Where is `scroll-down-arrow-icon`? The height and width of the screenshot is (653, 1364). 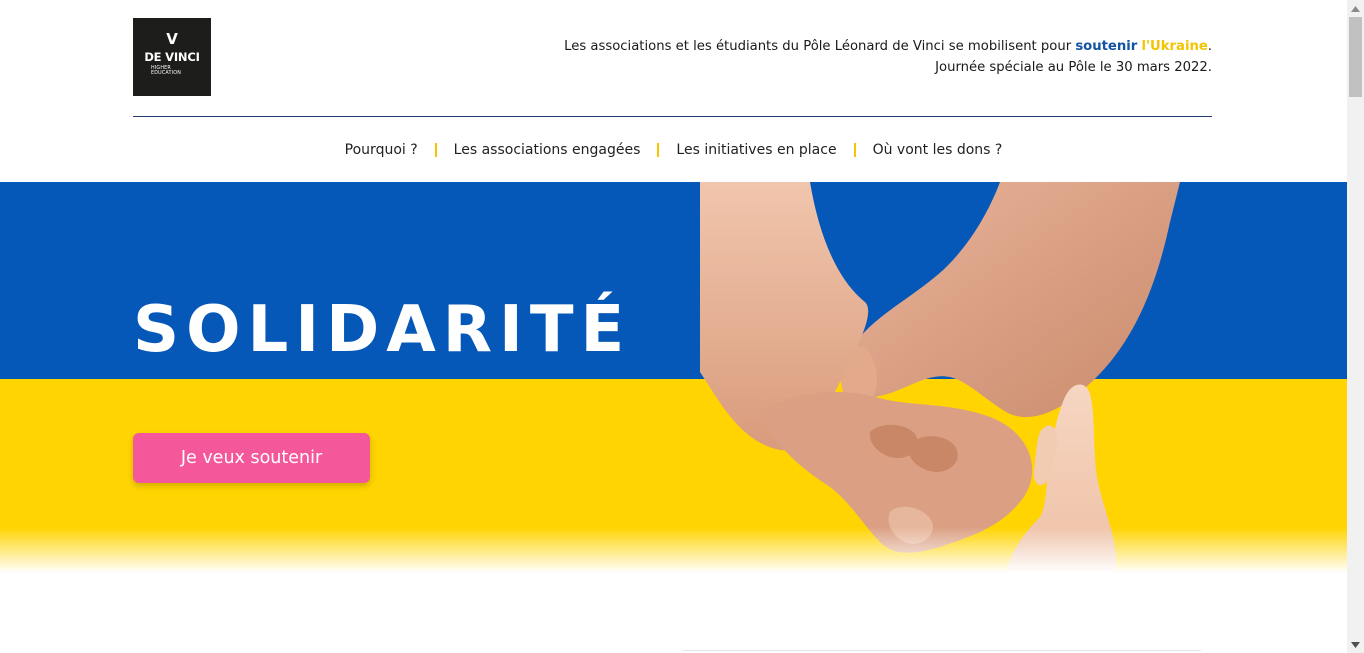 scroll-down-arrow-icon is located at coordinates (1355, 644).